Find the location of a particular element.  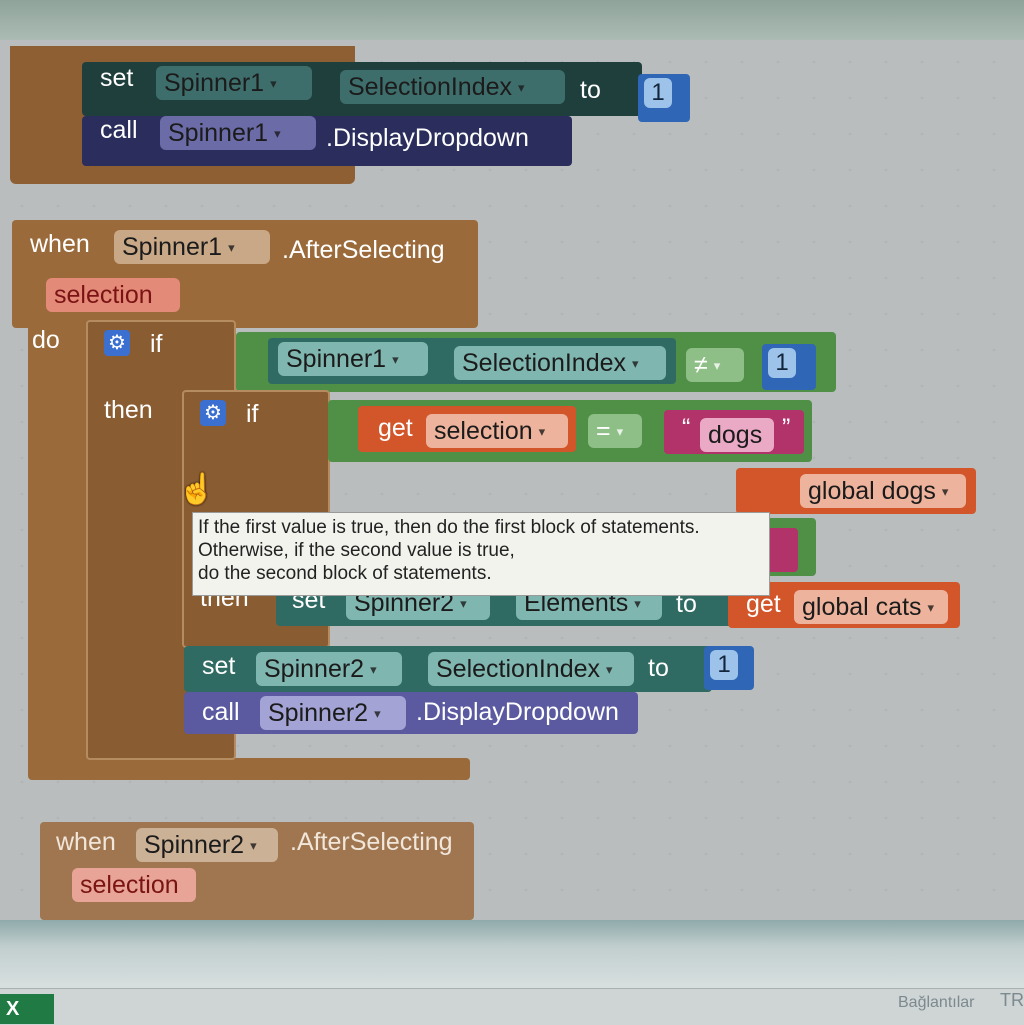

operator-dropdown-equals: = ▾ is located at coordinates (615, 431).